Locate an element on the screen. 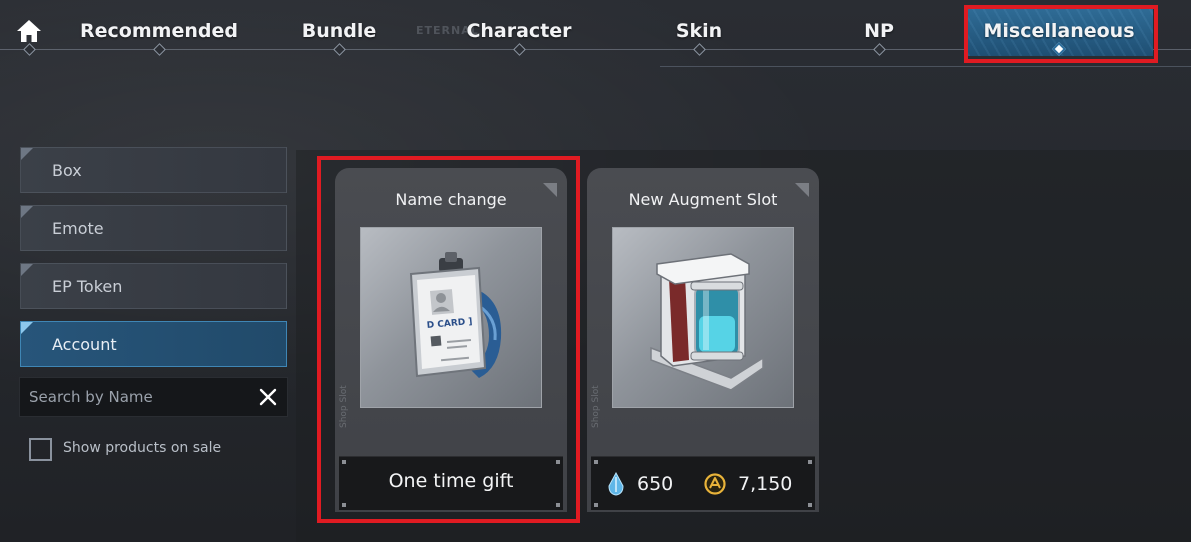 The height and width of the screenshot is (542, 1191). clear-search-button is located at coordinates (268, 397).